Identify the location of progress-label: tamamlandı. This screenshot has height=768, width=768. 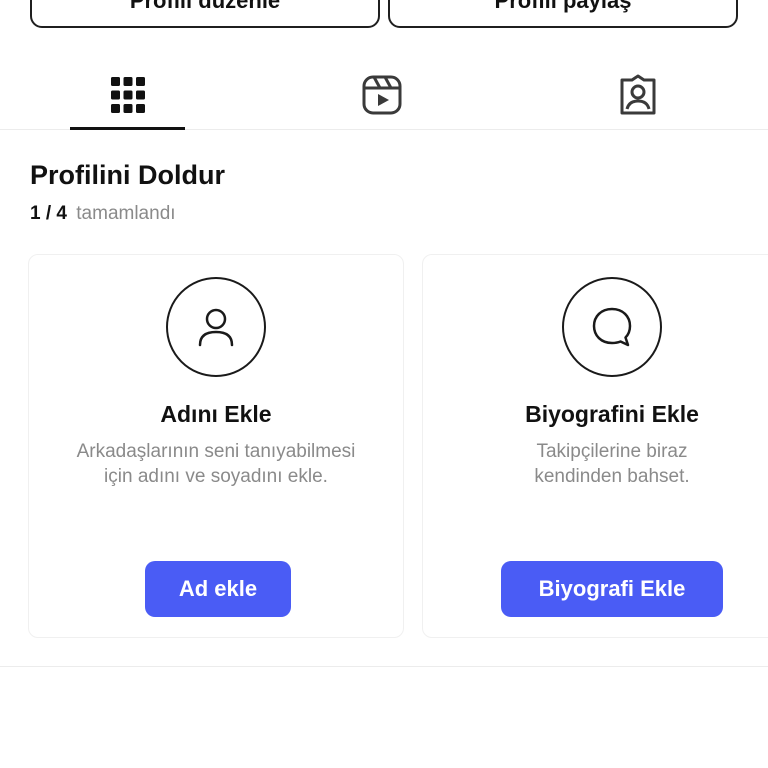
(126, 213).